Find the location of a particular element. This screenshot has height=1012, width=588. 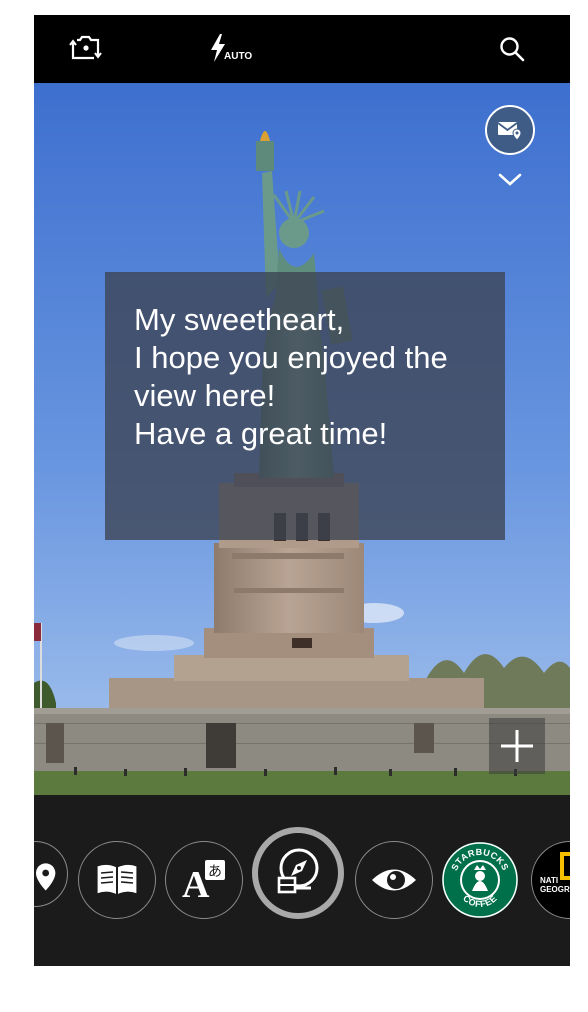

lens-book is located at coordinates (117, 880).